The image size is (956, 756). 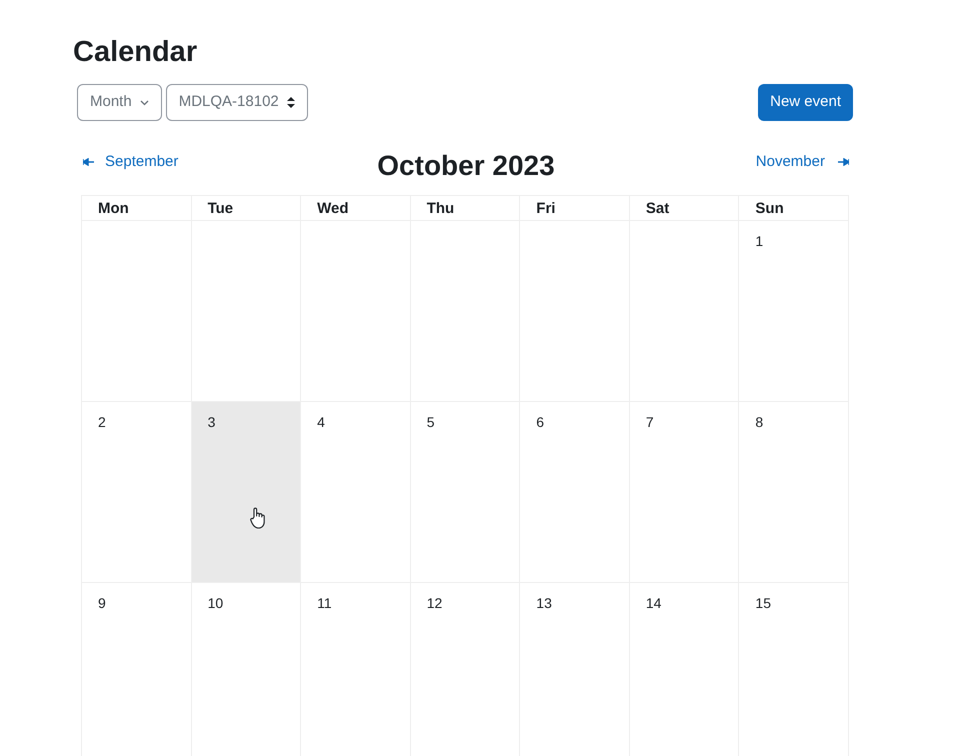 I want to click on arrow-right-icon, so click(x=842, y=162).